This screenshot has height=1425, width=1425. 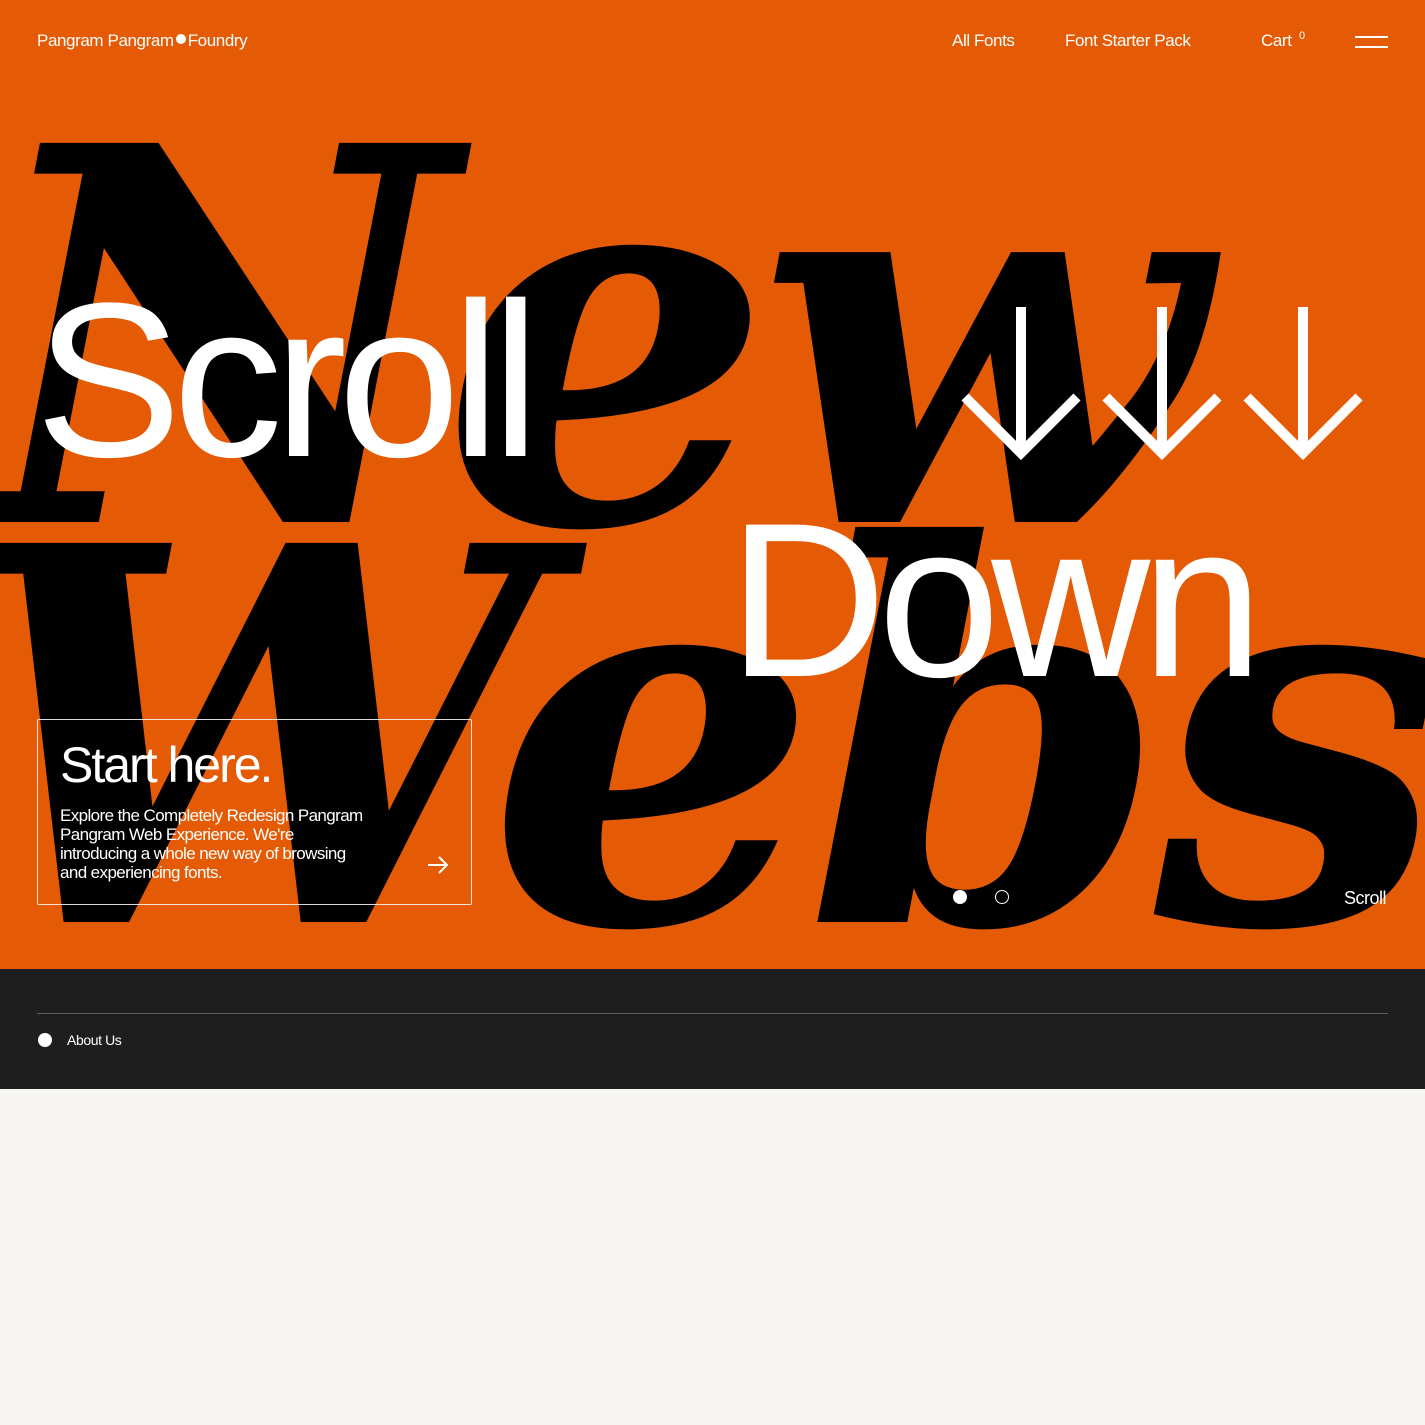 I want to click on nav-font-starter-pack: Font Starter Pack, so click(x=1128, y=41).